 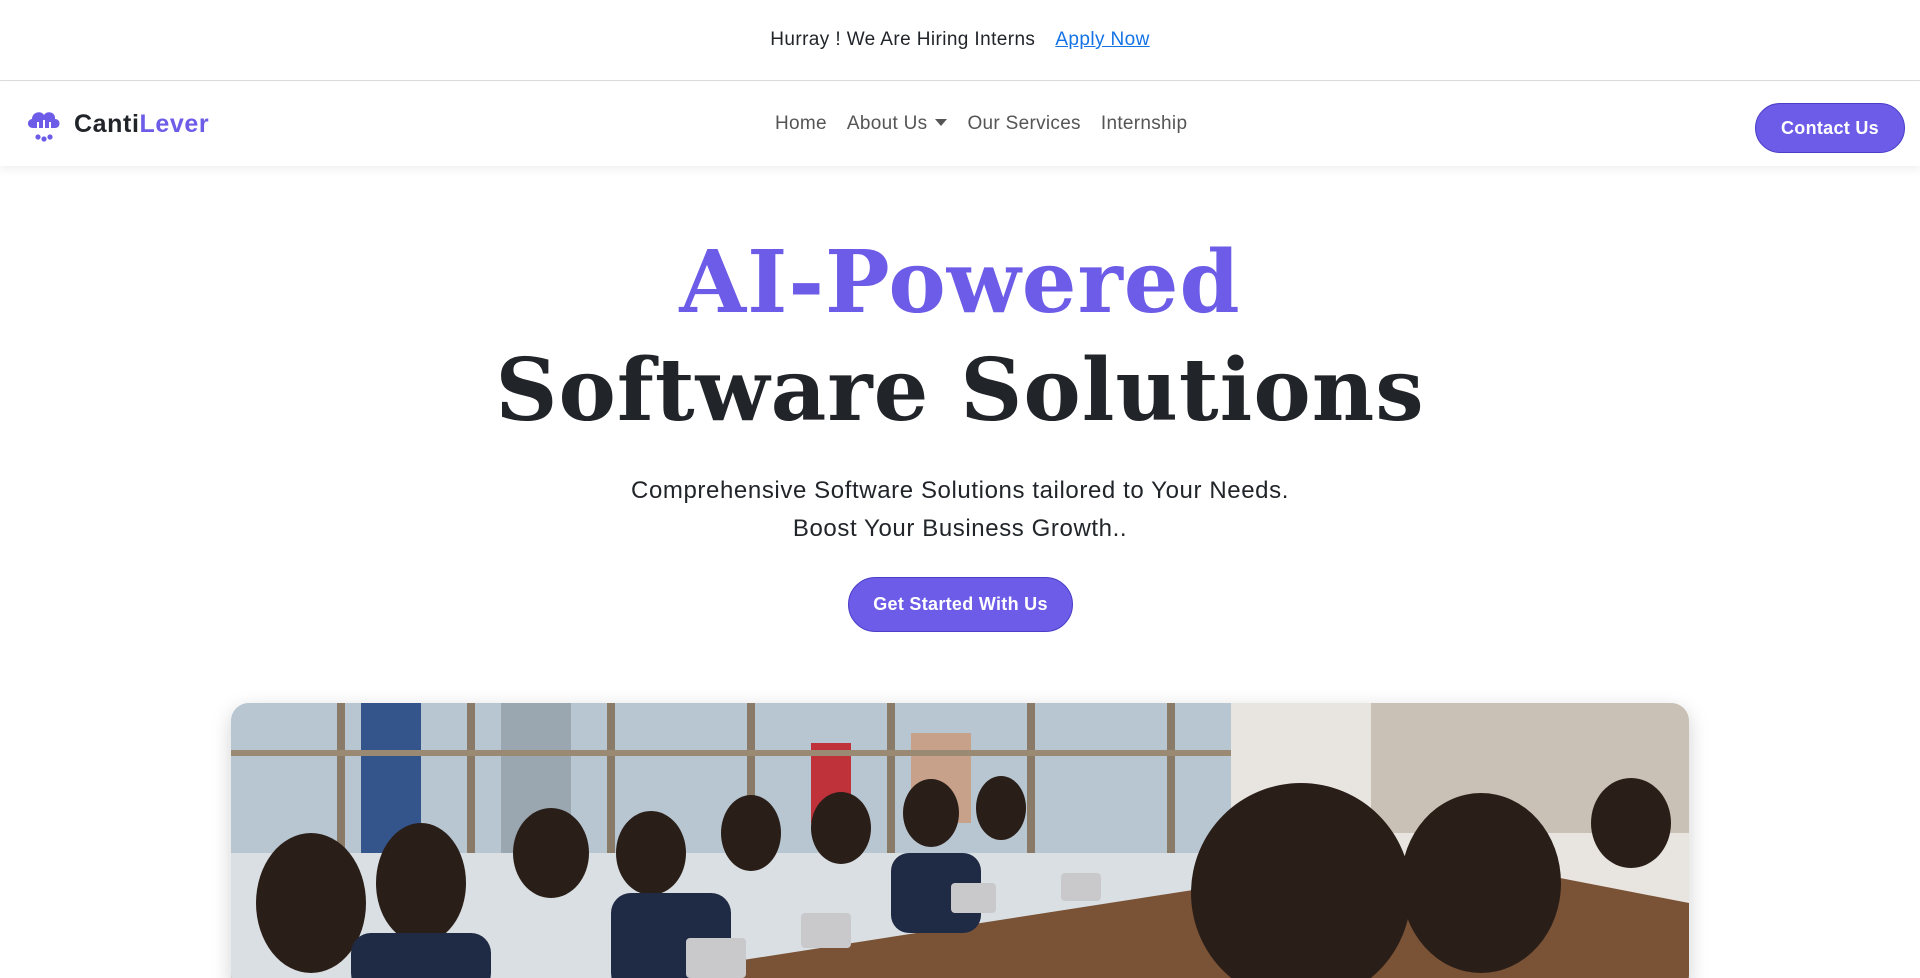 I want to click on hero-subtitle-line-2: Boost Your Business Growth.., so click(x=960, y=528).